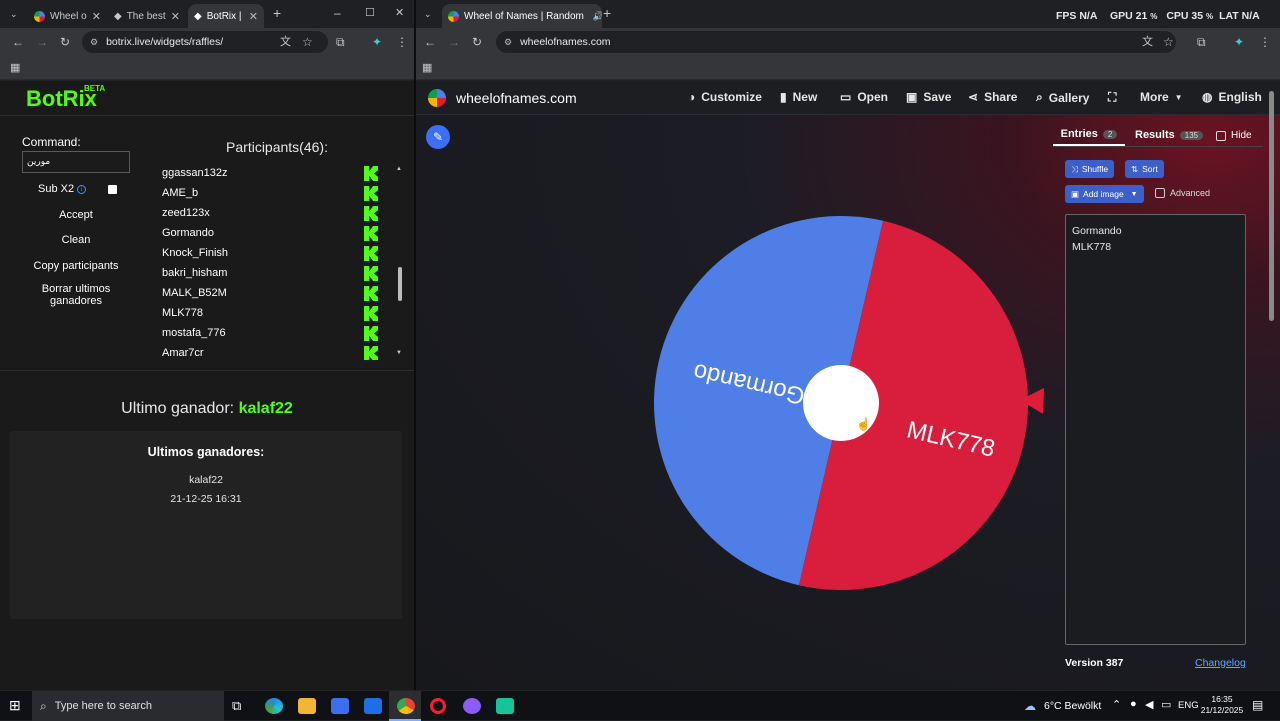 The width and height of the screenshot is (1280, 721). I want to click on chrome-icon, so click(406, 706).